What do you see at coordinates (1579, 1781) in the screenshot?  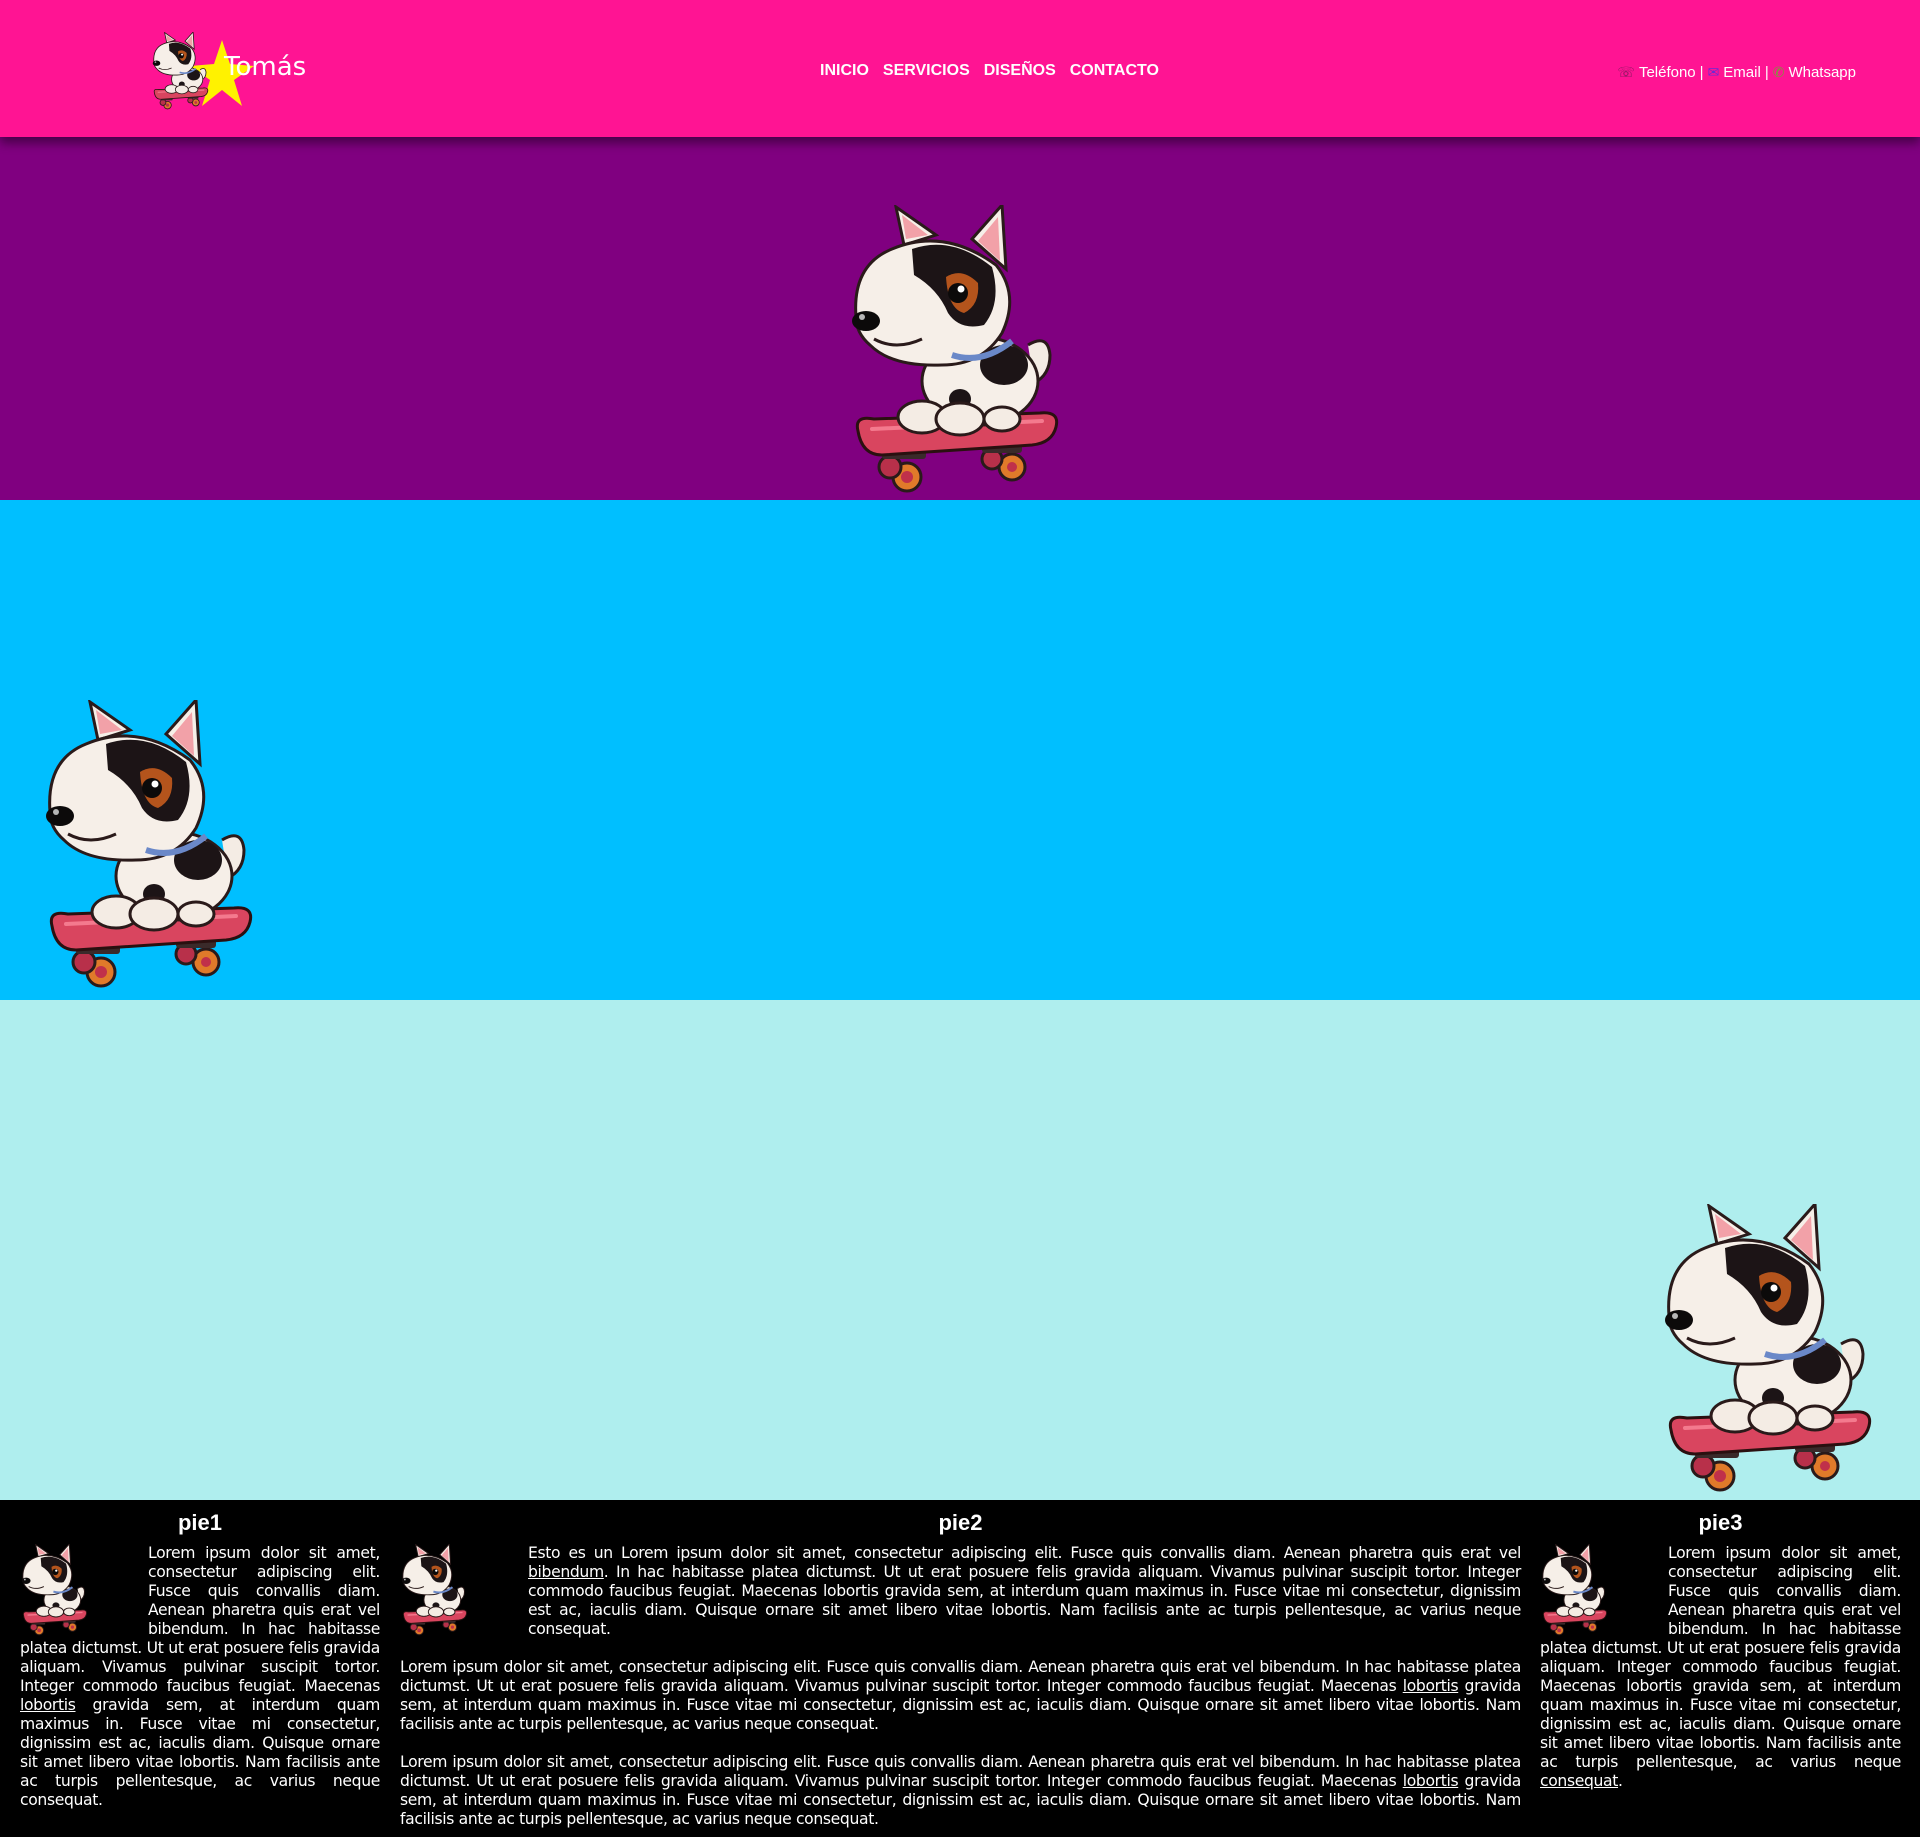 I see `footer-link: consequat` at bounding box center [1579, 1781].